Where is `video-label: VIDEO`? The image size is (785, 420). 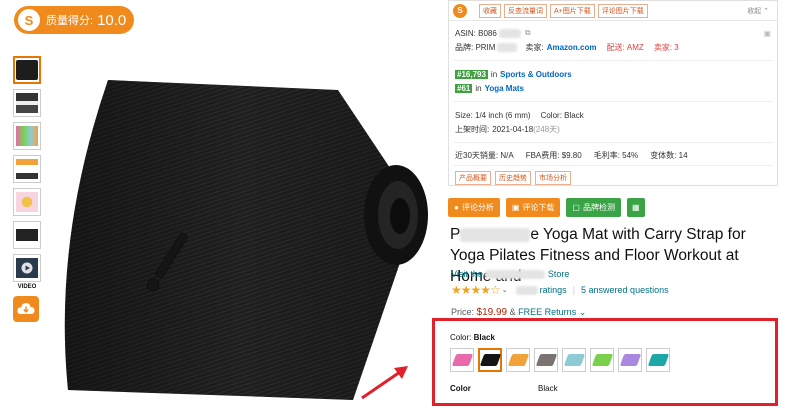
video-label: VIDEO is located at coordinates (27, 287).